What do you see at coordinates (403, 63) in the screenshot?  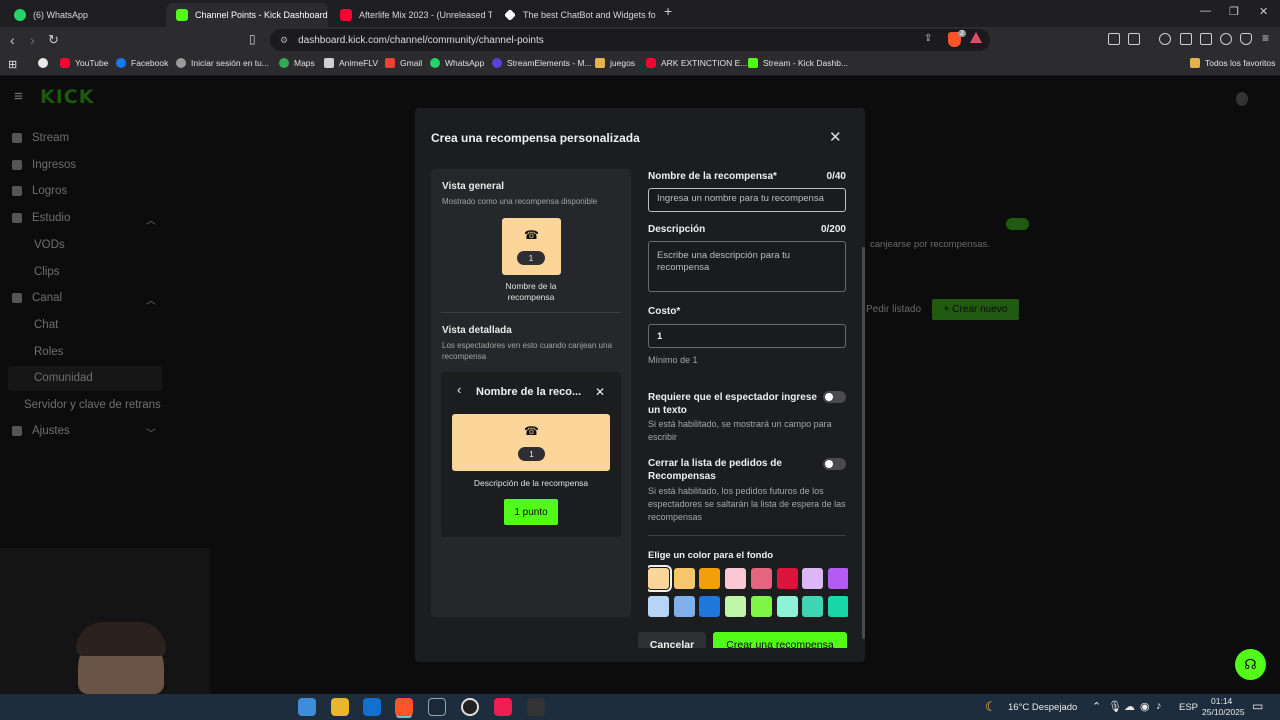 I see `bookmark-gmail: Gmail` at bounding box center [403, 63].